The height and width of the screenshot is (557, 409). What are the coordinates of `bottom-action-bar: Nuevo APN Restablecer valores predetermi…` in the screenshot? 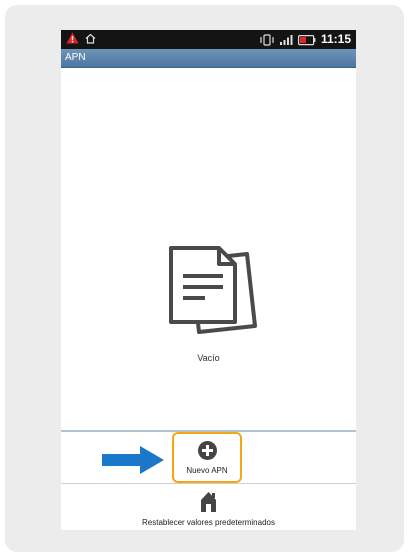 It's located at (208, 480).